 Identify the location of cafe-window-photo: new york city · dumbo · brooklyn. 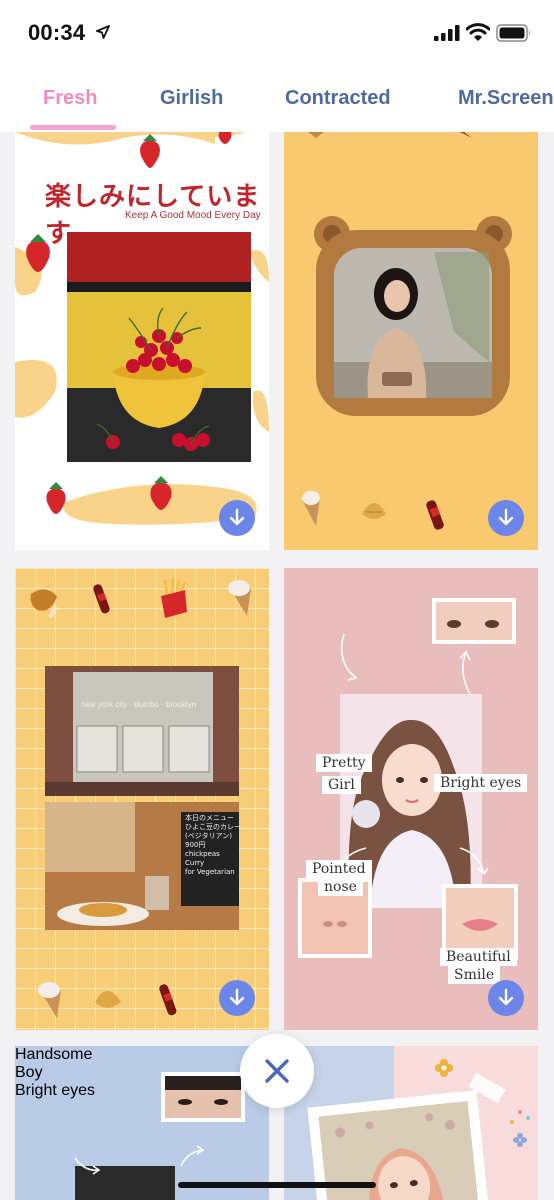
(142, 731).